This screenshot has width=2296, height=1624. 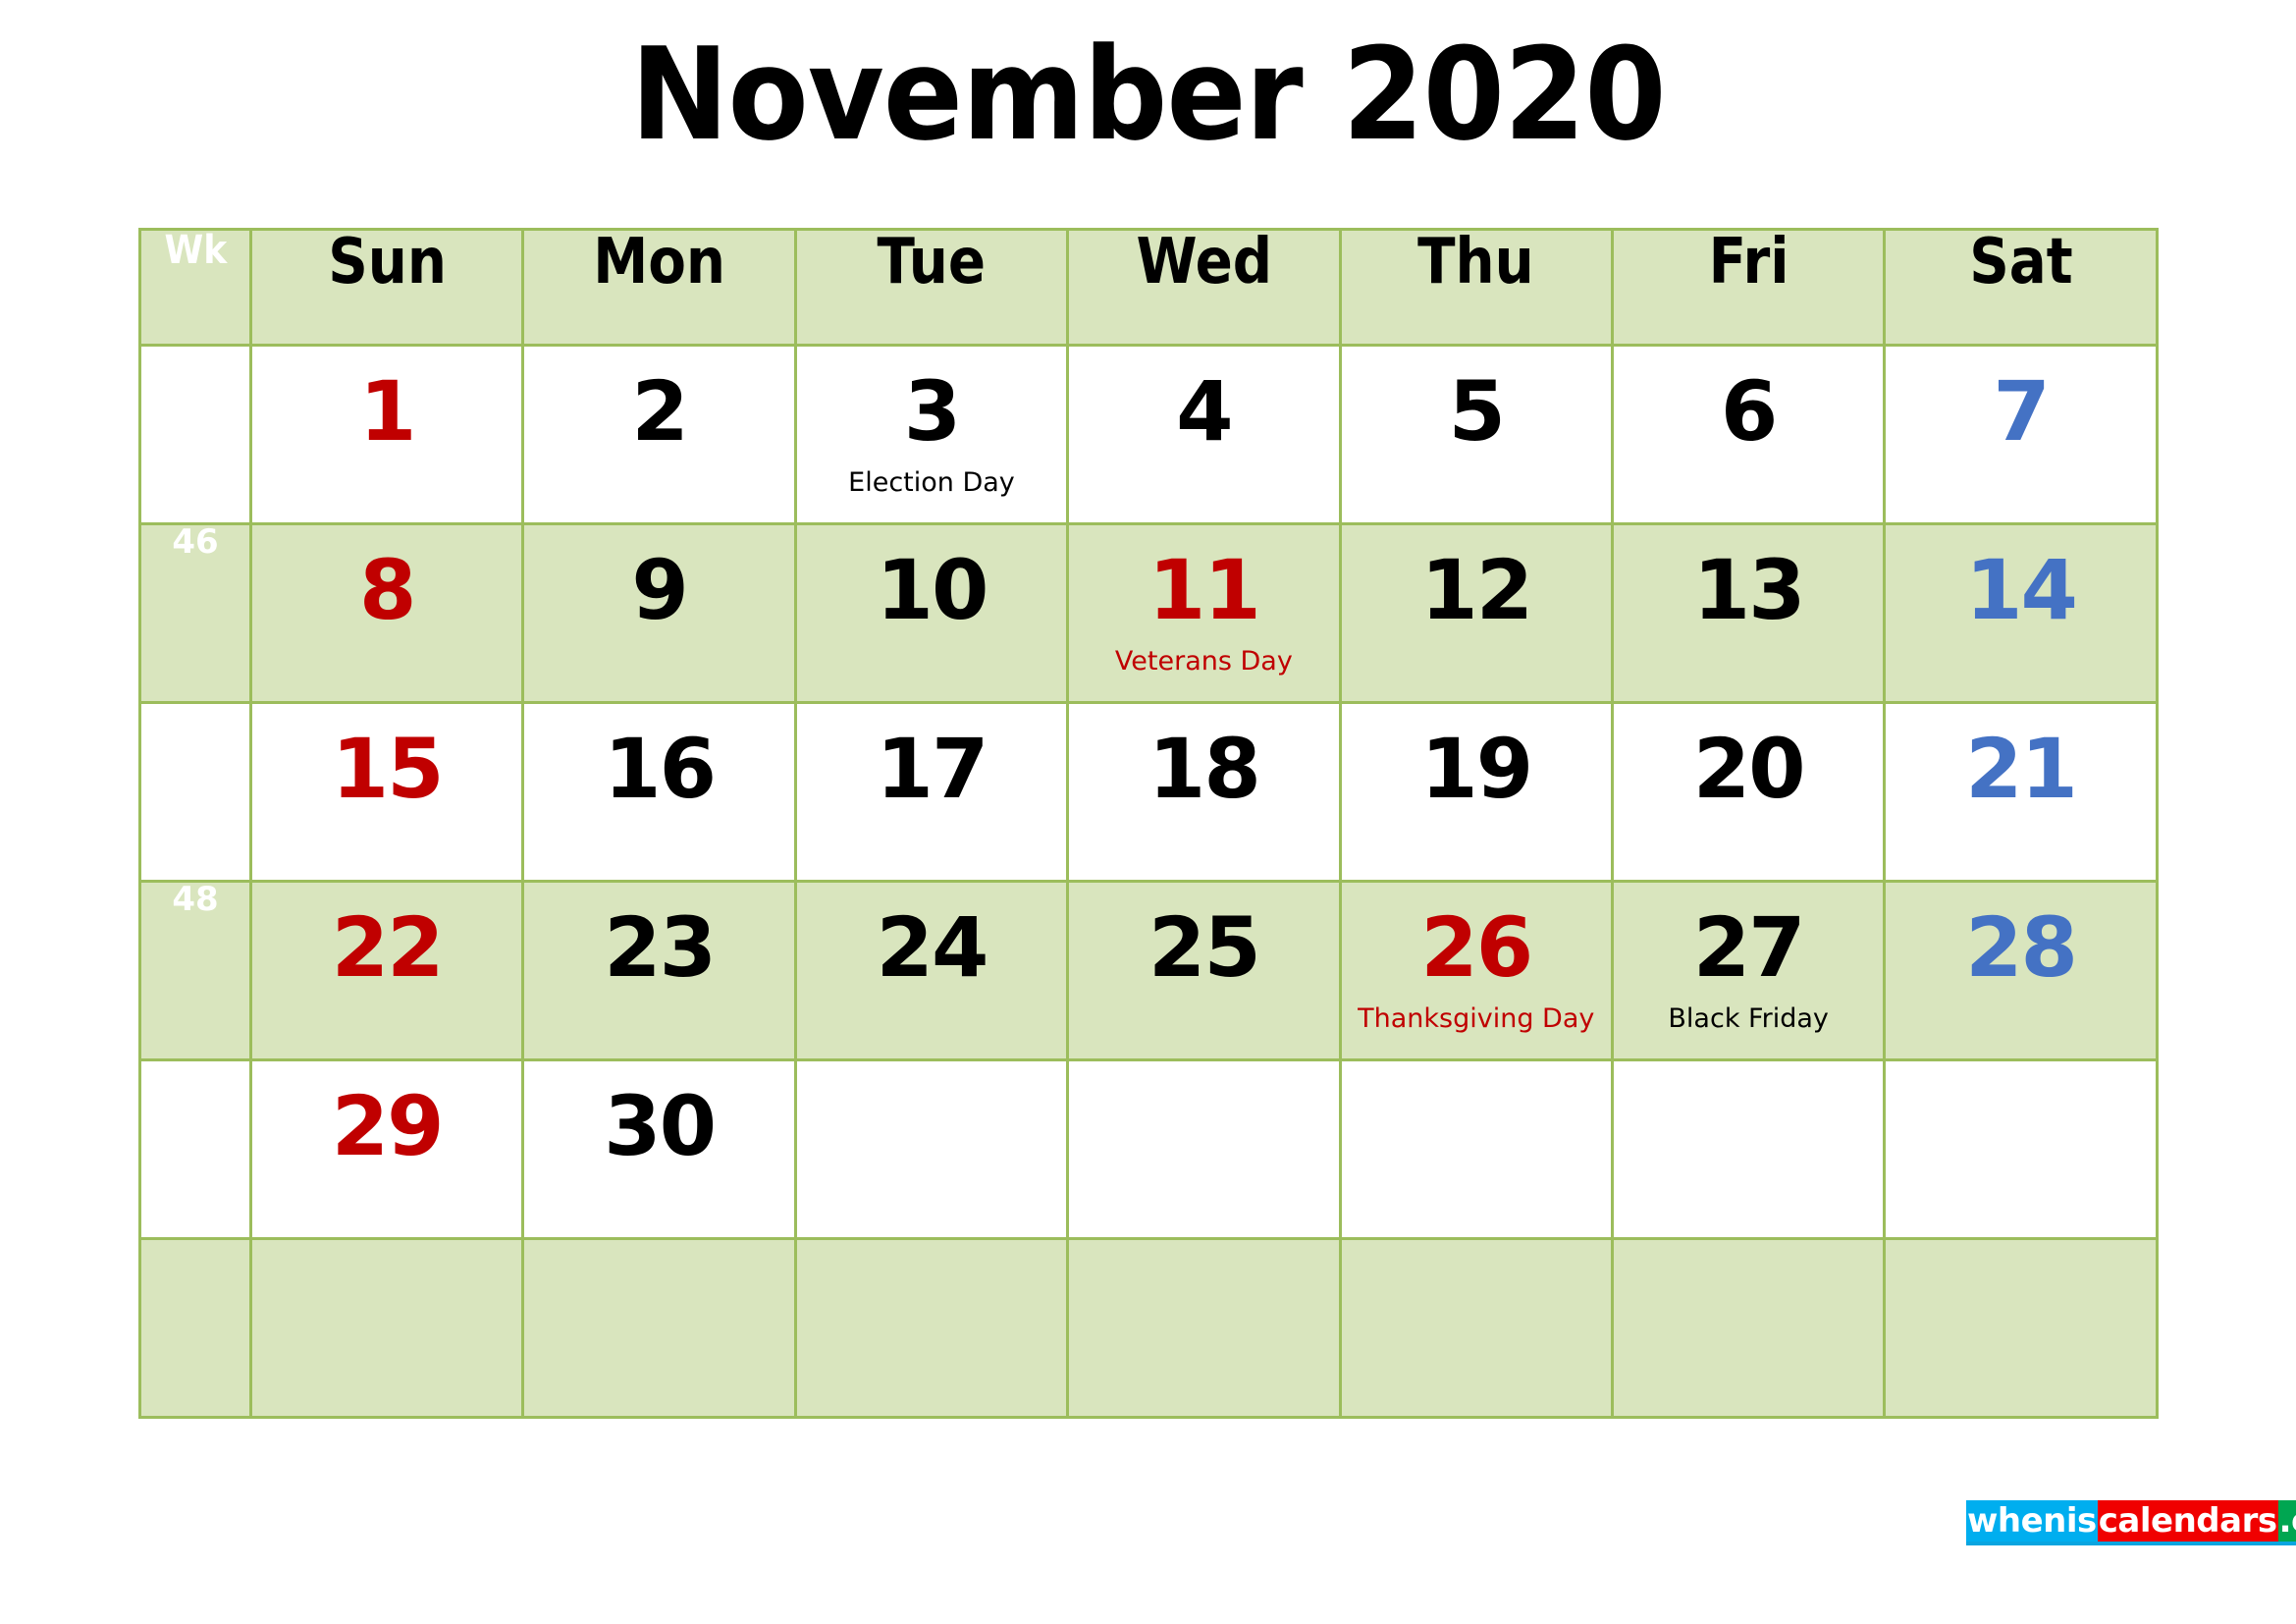 What do you see at coordinates (932, 769) in the screenshot?
I see `day-number: 17` at bounding box center [932, 769].